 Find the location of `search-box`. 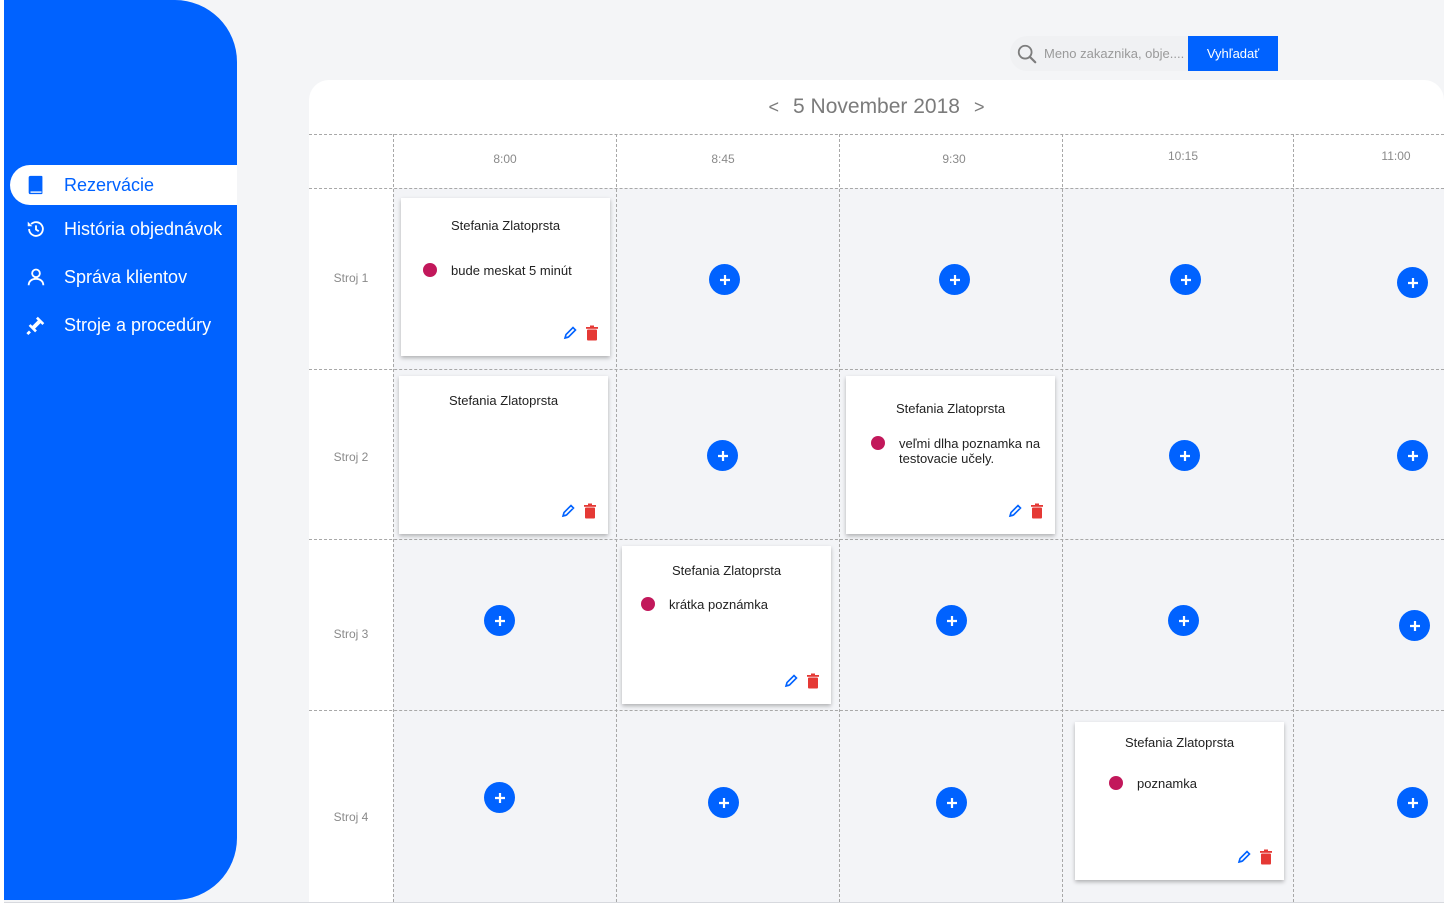

search-box is located at coordinates (1100, 53).